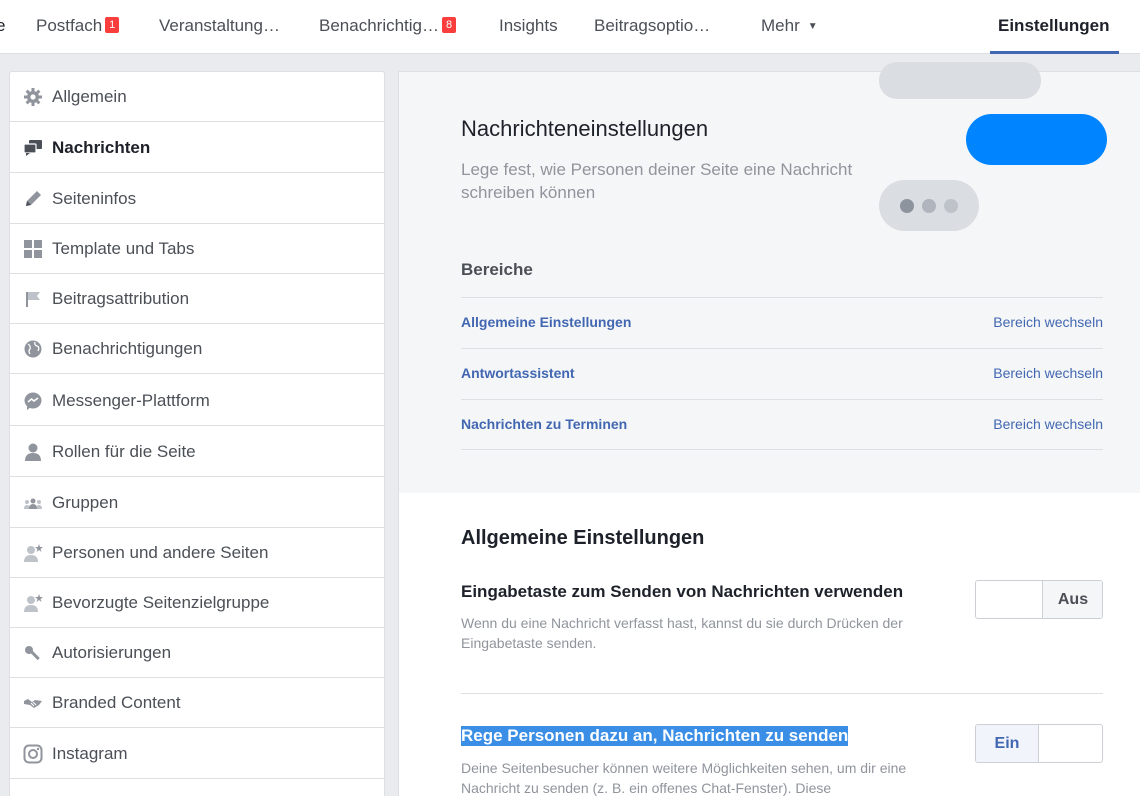 This screenshot has width=1140, height=796. I want to click on globe-icon, so click(33, 349).